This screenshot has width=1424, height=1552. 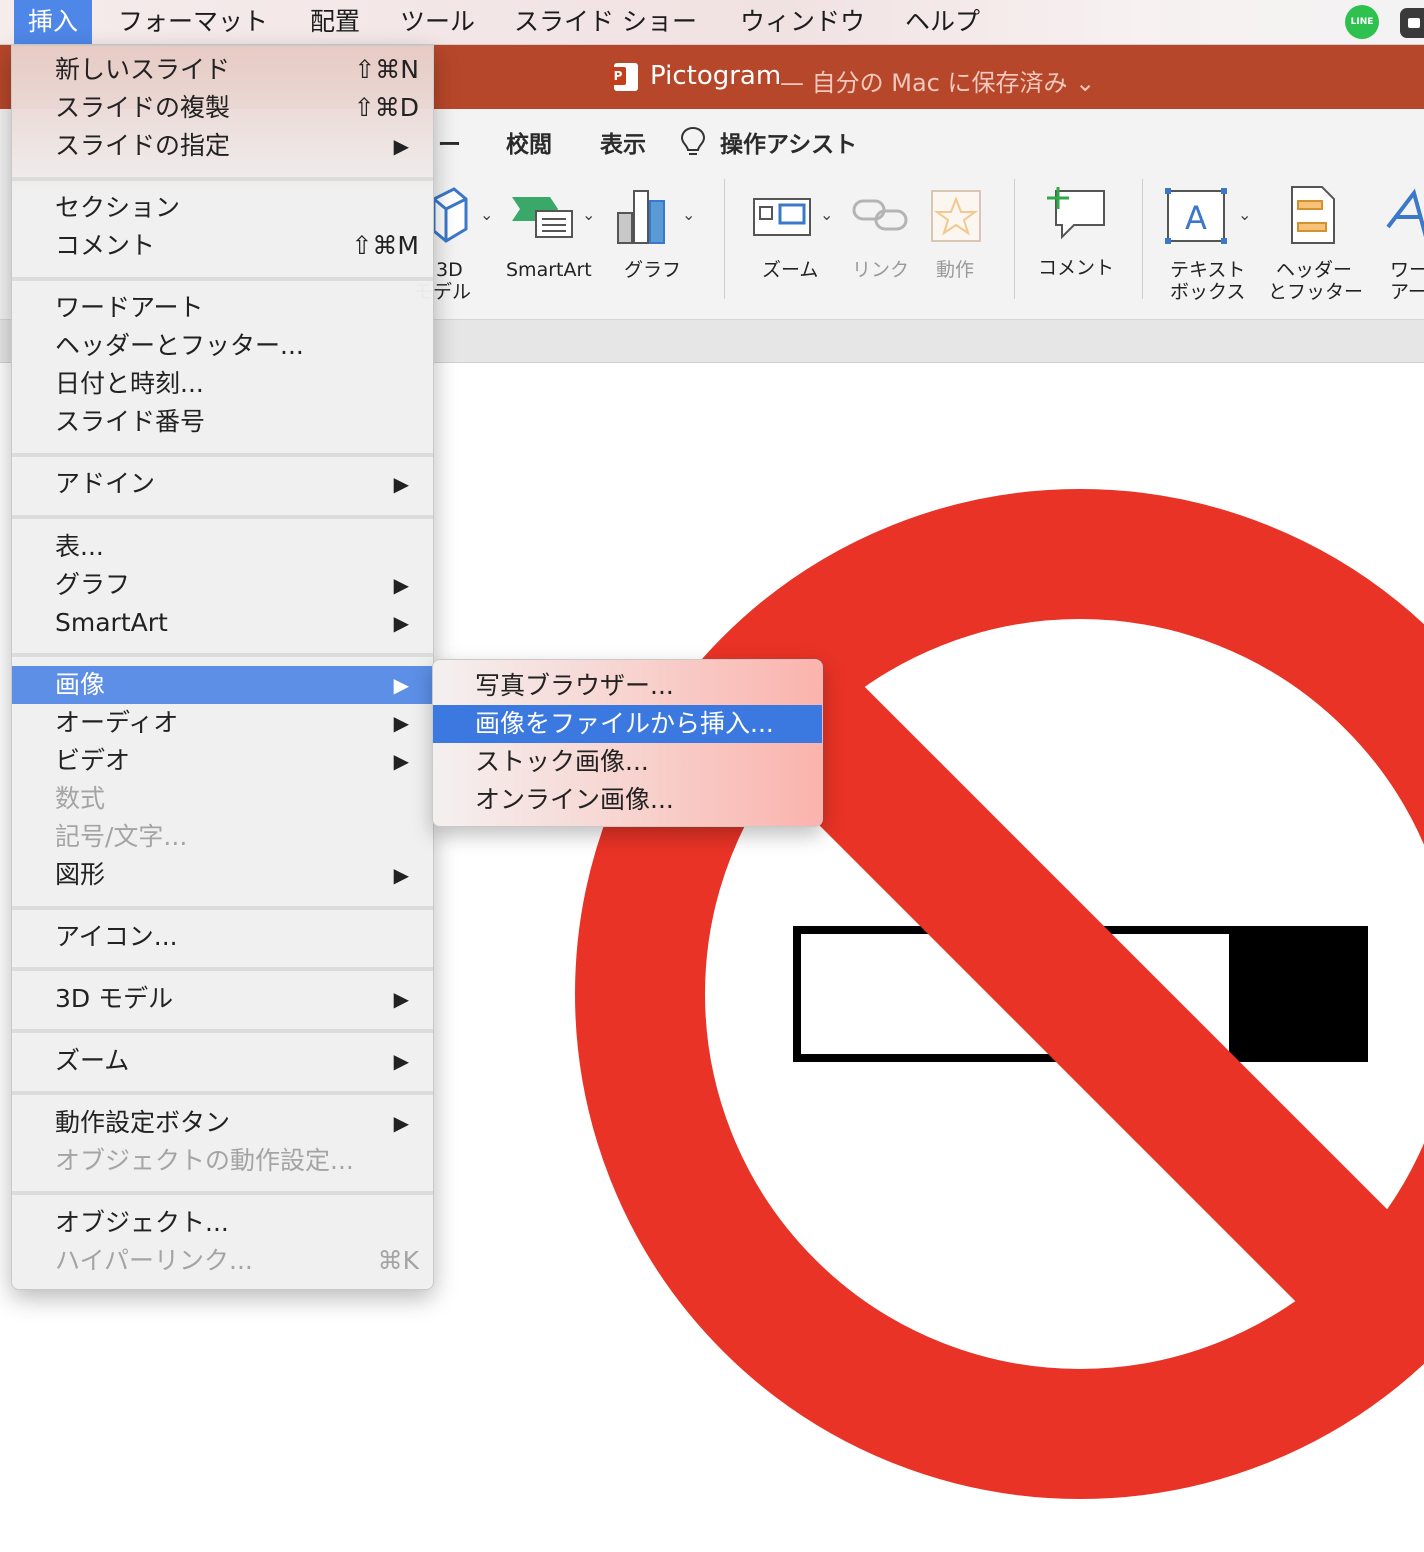 I want to click on 3d-cube-icon, so click(x=450, y=215).